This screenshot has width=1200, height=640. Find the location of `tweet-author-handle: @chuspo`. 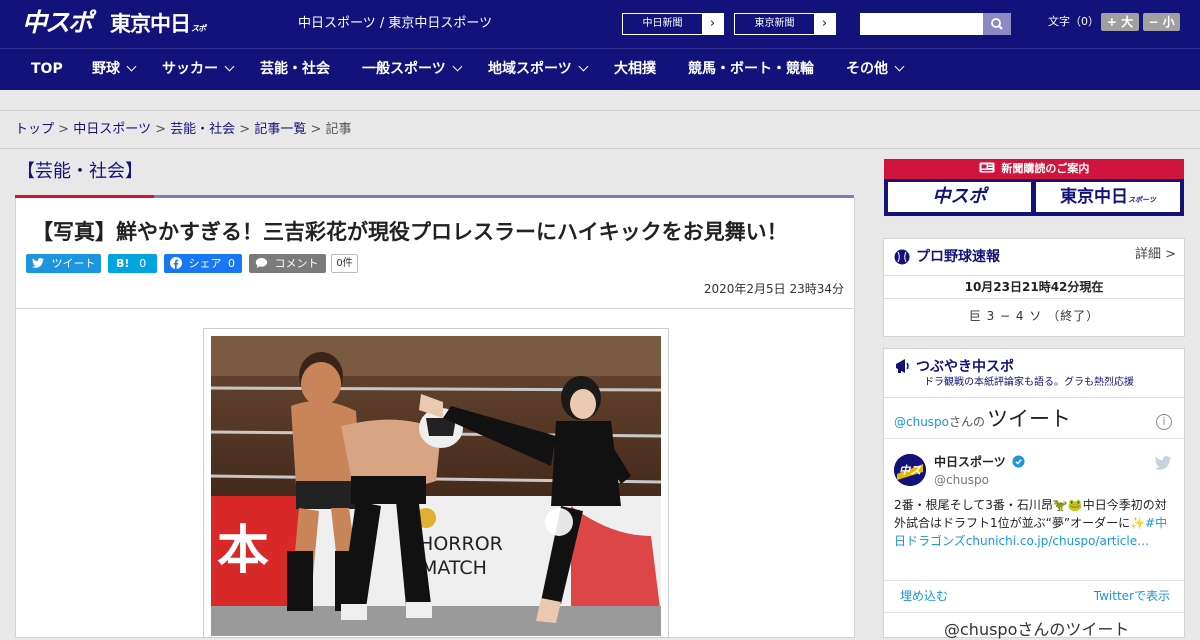

tweet-author-handle: @chuspo is located at coordinates (961, 480).